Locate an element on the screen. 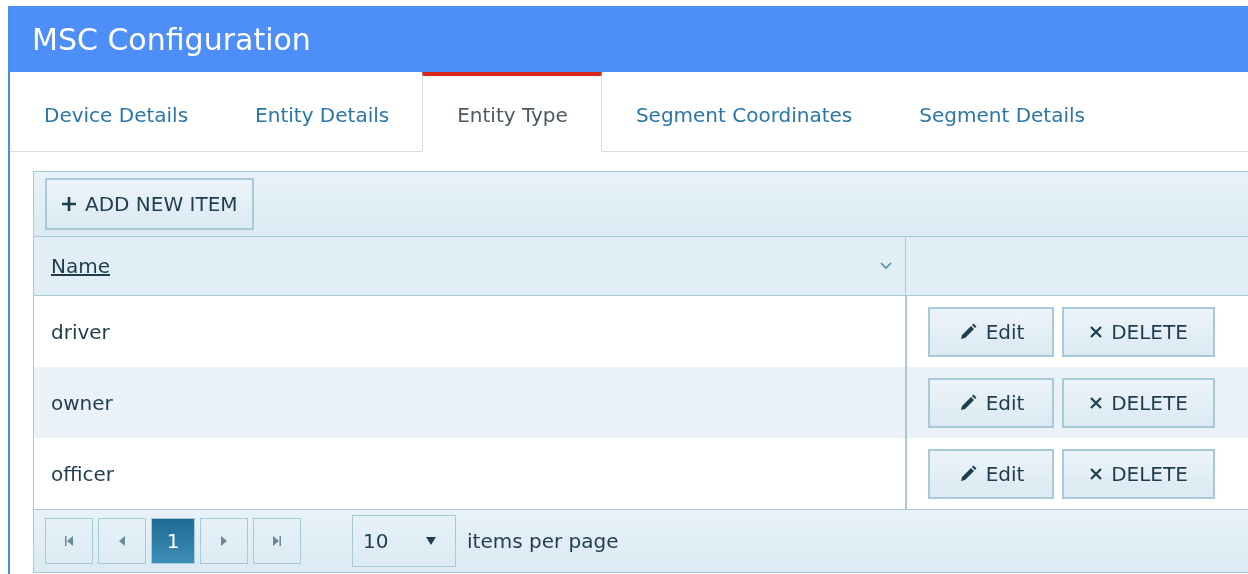 This screenshot has width=1248, height=574. column-header-label: Name is located at coordinates (80, 266).